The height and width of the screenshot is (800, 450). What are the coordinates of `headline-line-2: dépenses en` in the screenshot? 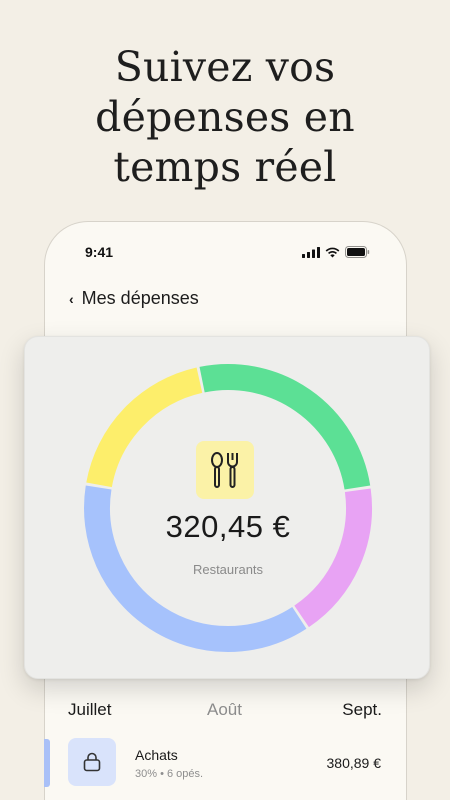 It's located at (225, 117).